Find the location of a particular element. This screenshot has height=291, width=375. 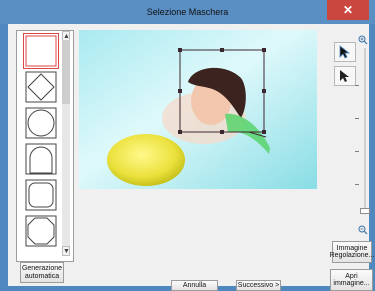

title-bar: Selezione Maschera ✕ is located at coordinates (187, 12).